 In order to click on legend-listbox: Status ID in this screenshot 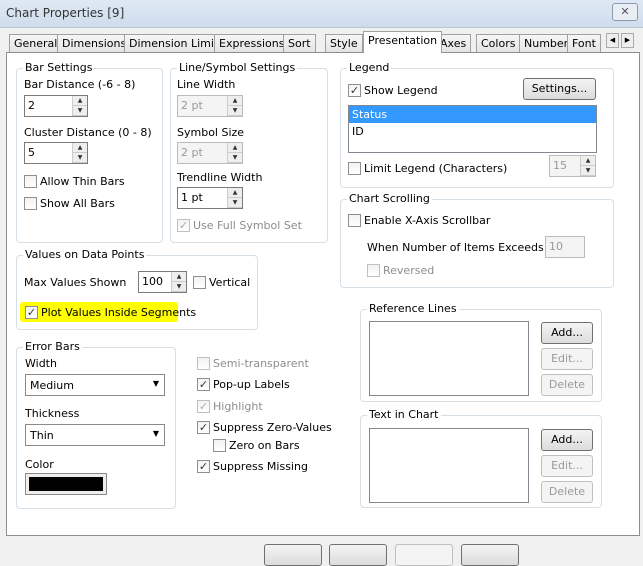, I will do `click(472, 129)`.